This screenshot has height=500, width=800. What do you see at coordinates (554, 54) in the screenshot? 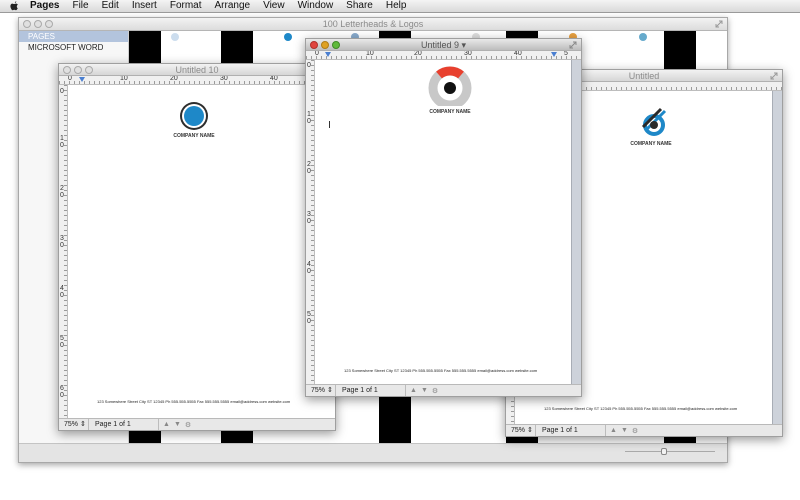
I see `right-indent-marker` at bounding box center [554, 54].